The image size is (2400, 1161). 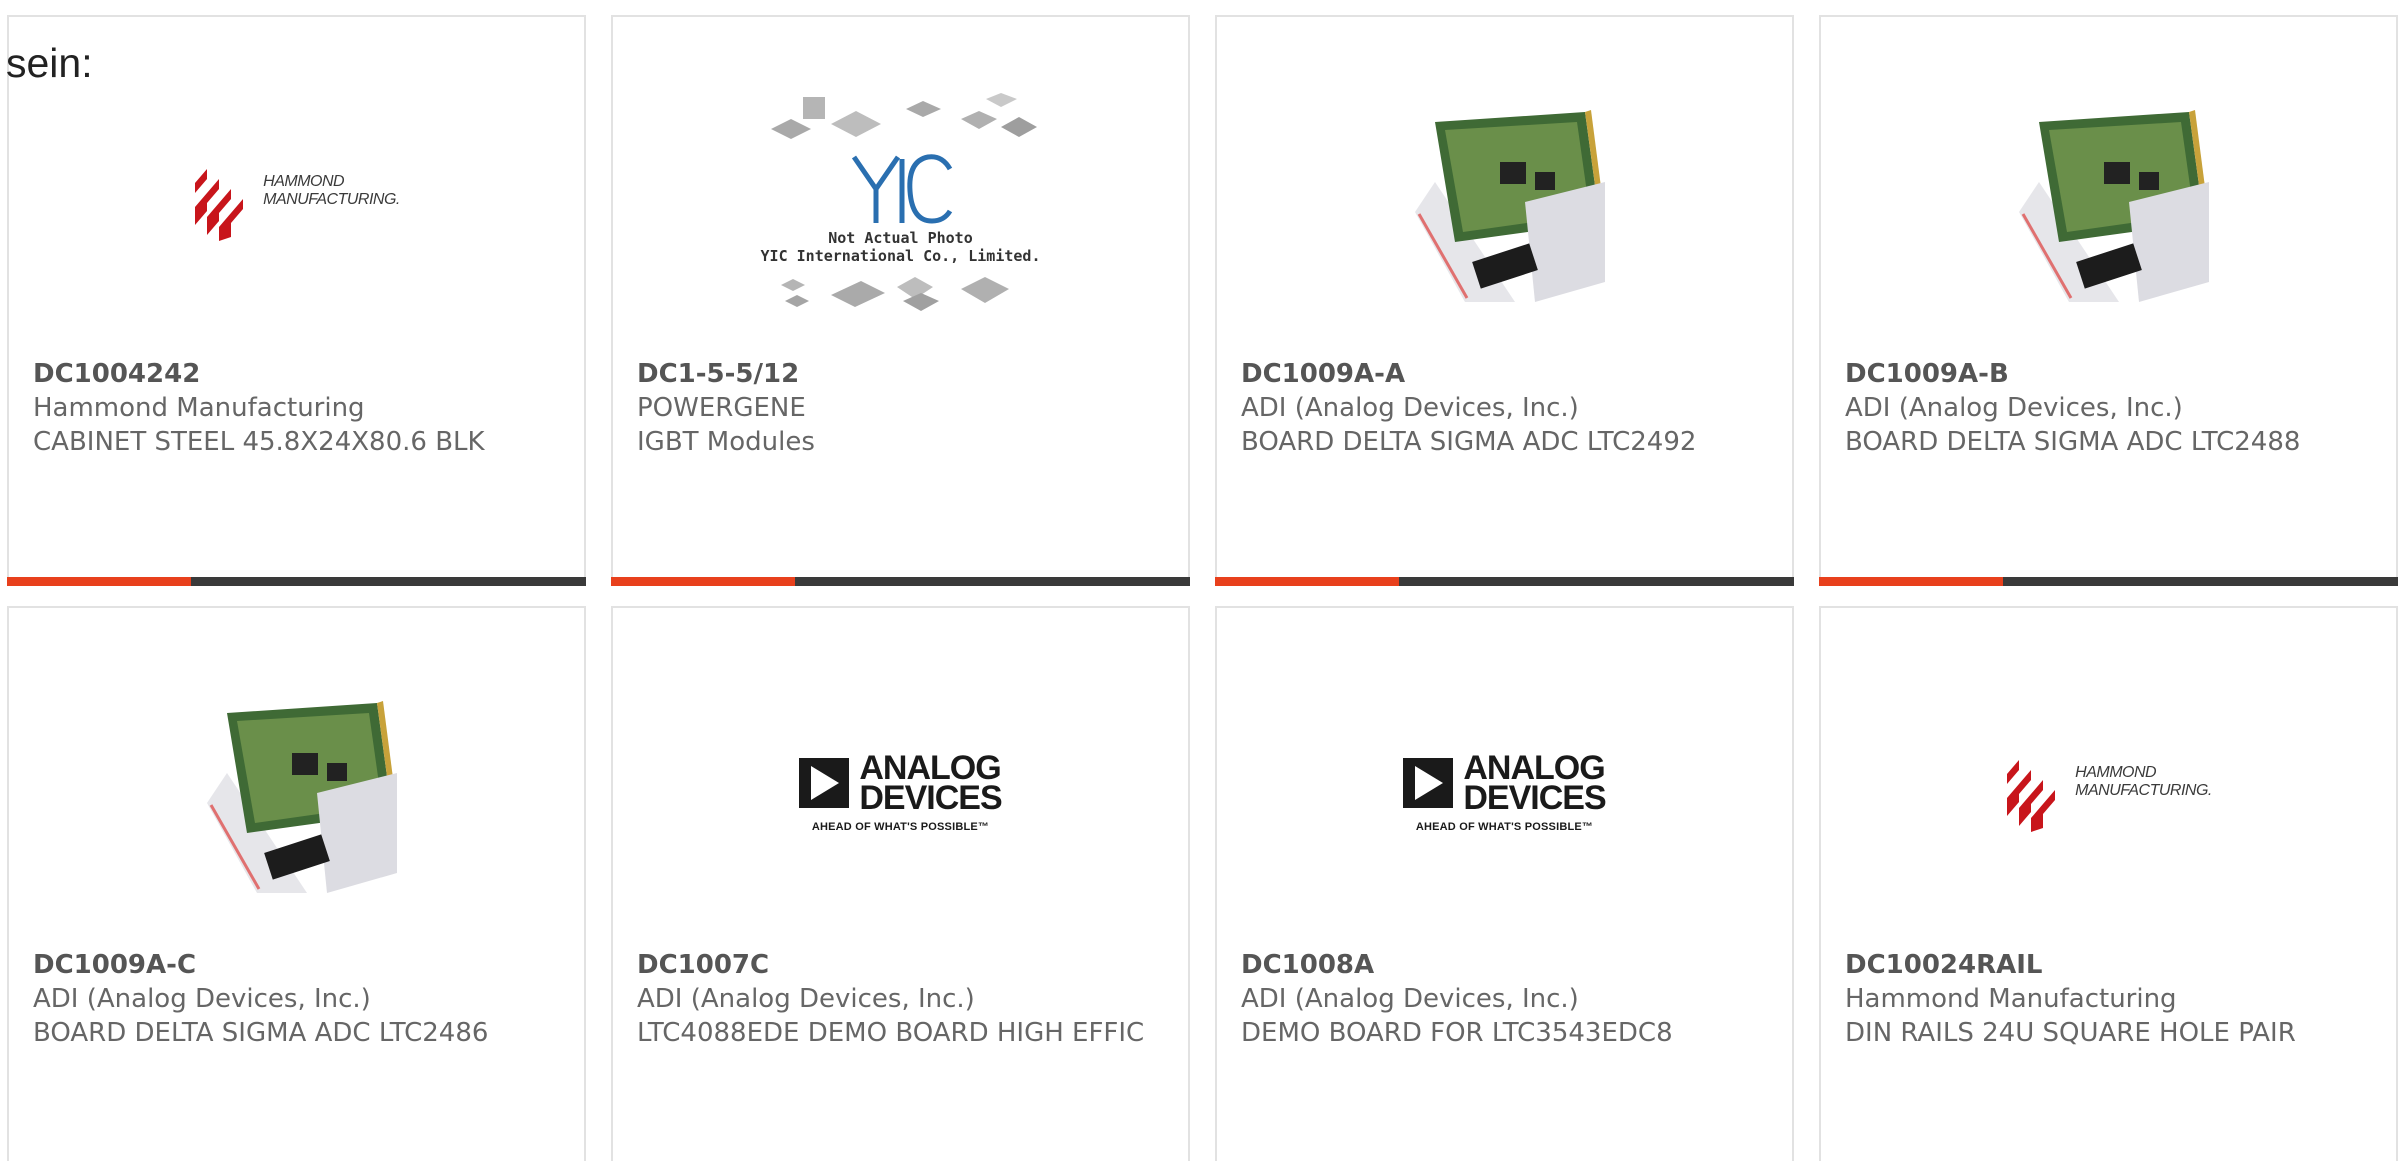 I want to click on description: CABINET STEEL 45.8X24X80.6 BLK, so click(x=259, y=442).